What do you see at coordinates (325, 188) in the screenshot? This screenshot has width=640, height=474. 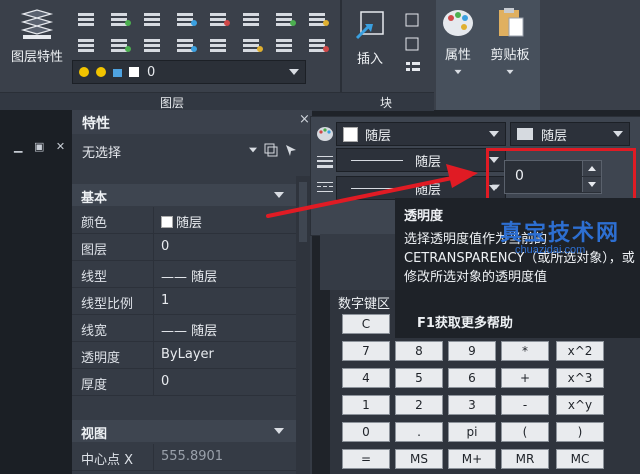 I see `linetype-icon` at bounding box center [325, 188].